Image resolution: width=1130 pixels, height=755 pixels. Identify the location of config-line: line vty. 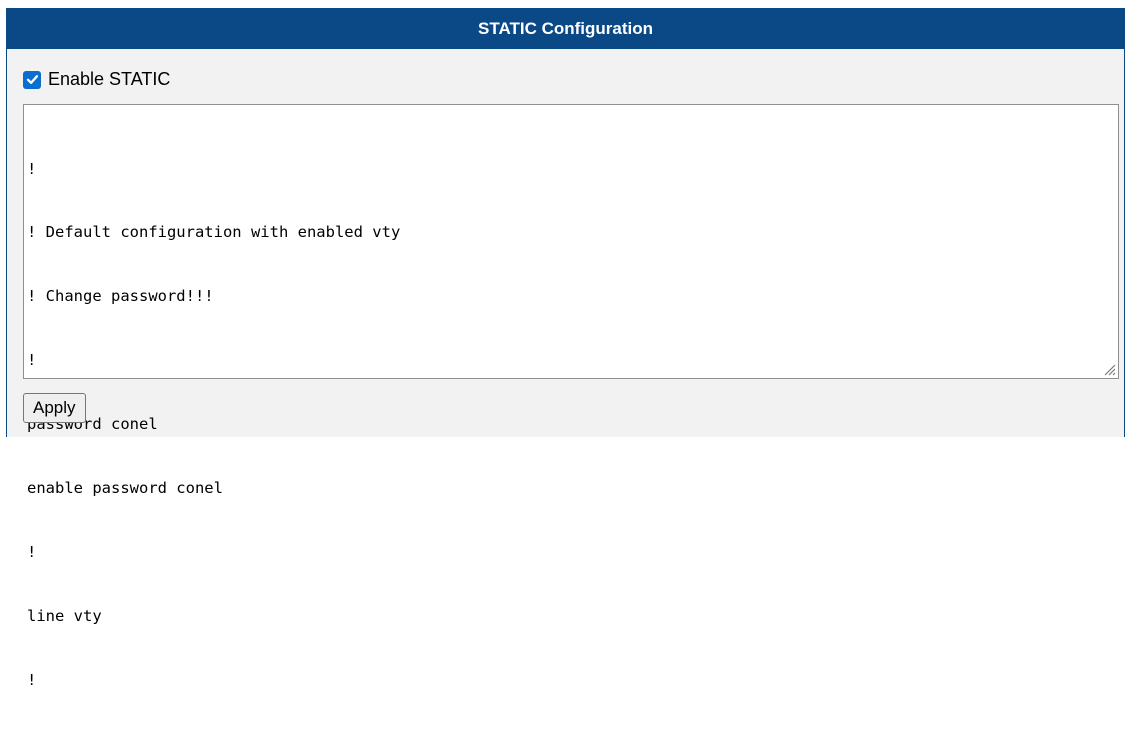
(64, 615).